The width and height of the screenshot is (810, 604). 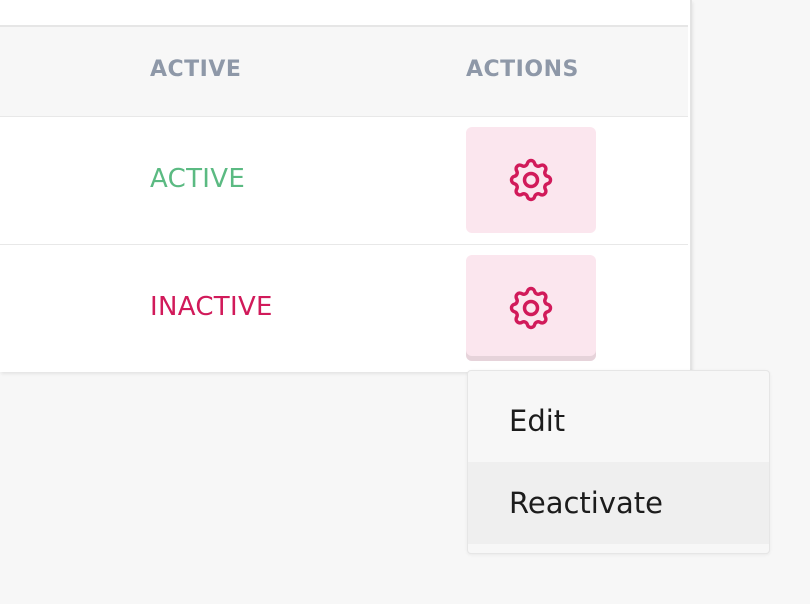 I want to click on status-badge: ACTIVE, so click(x=198, y=179).